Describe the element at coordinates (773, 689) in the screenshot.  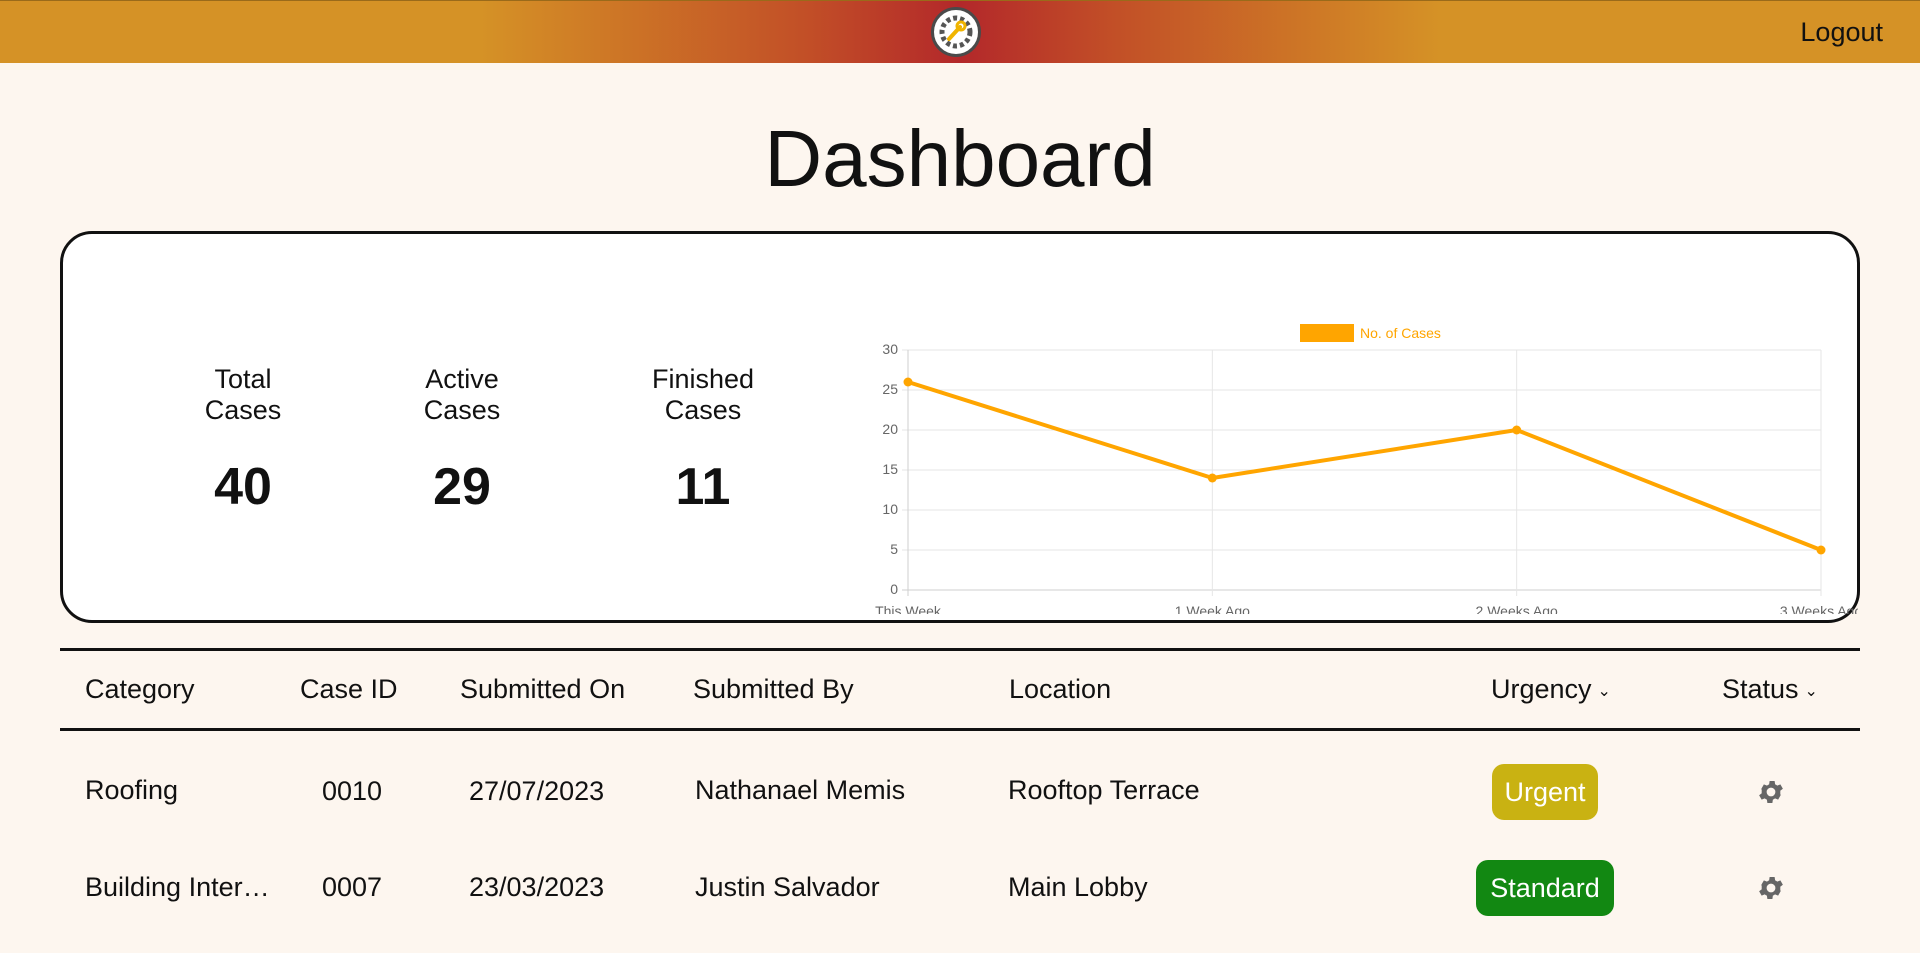
I see `column-header-submitted-by: Submitted By` at that location.